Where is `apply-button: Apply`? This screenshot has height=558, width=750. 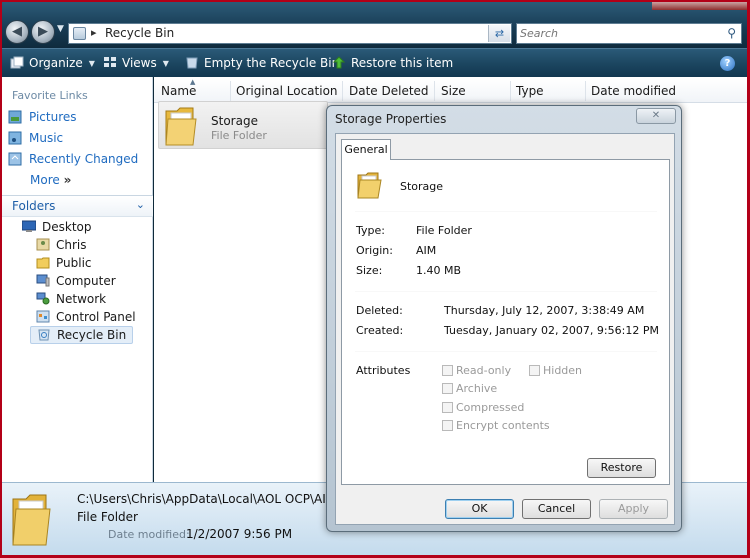 apply-button: Apply is located at coordinates (633, 509).